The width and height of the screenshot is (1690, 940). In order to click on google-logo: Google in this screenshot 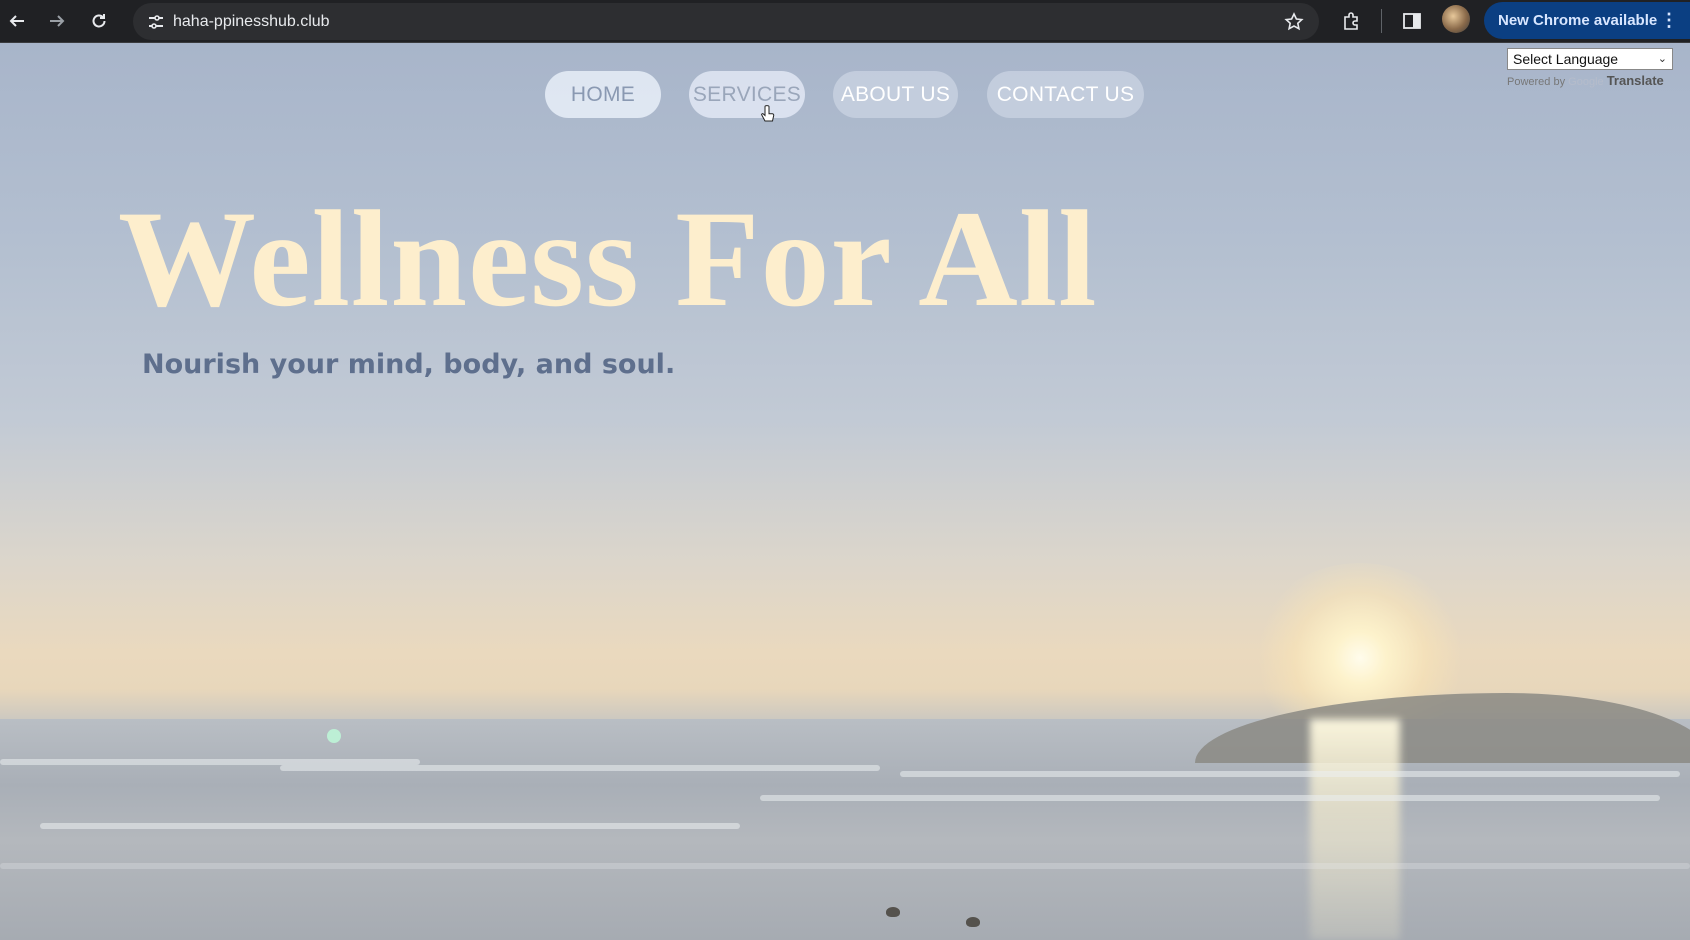, I will do `click(1586, 82)`.